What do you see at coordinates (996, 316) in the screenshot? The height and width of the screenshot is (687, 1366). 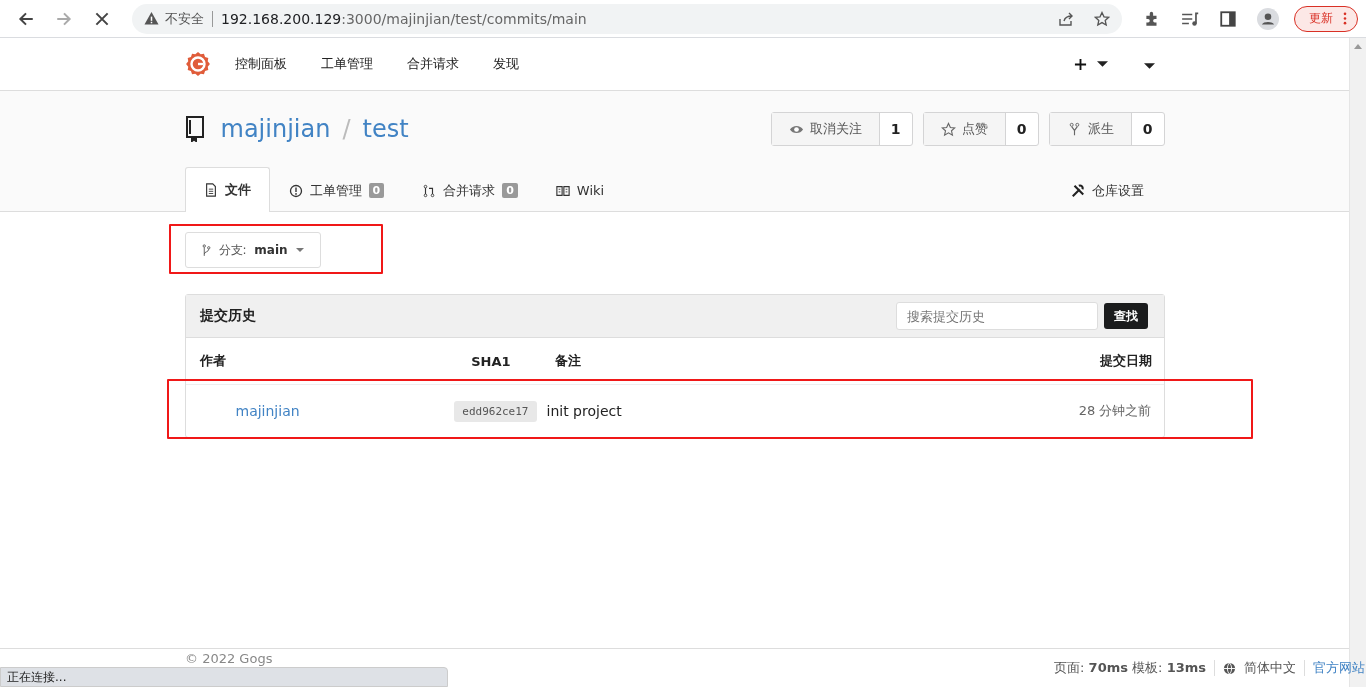 I see `search-field: 搜索提交历史` at bounding box center [996, 316].